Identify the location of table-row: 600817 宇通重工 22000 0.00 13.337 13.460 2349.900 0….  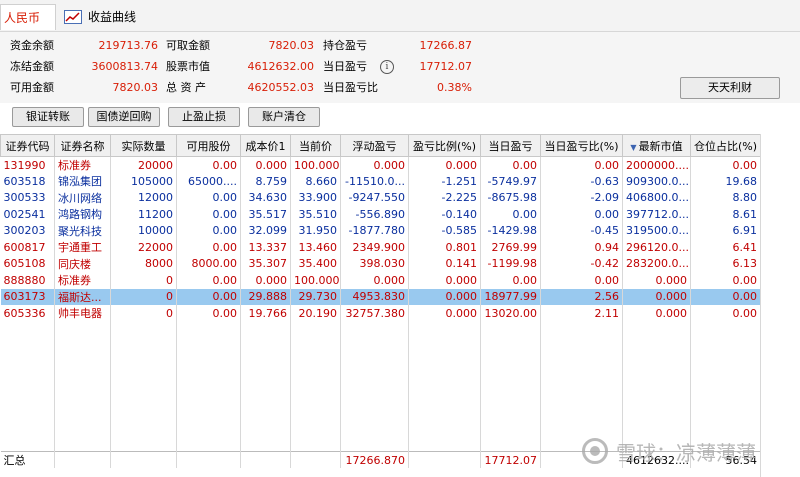
(380, 247).